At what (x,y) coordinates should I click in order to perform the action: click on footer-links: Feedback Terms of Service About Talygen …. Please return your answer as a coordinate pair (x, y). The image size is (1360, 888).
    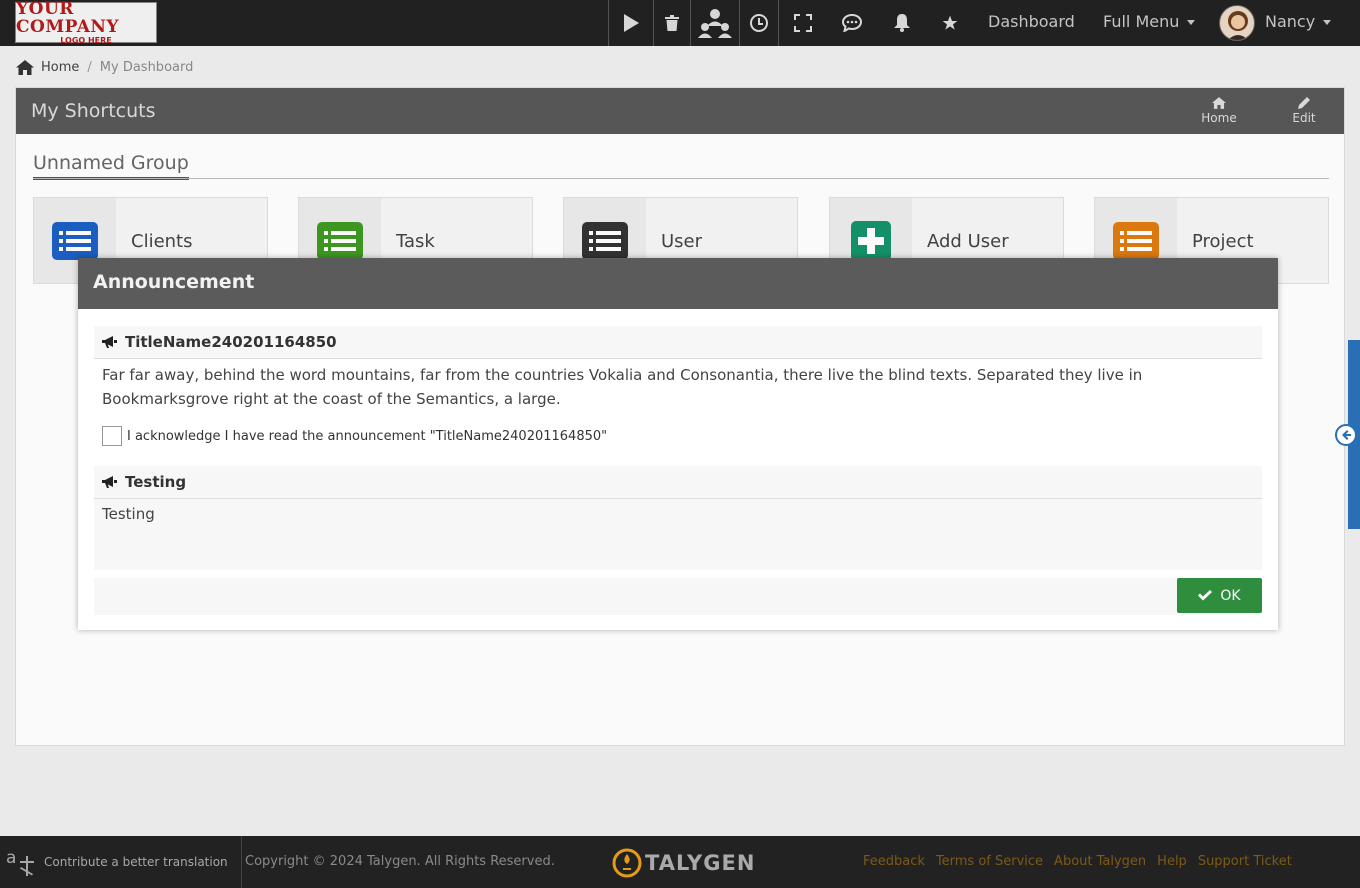
    Looking at the image, I should click on (1083, 861).